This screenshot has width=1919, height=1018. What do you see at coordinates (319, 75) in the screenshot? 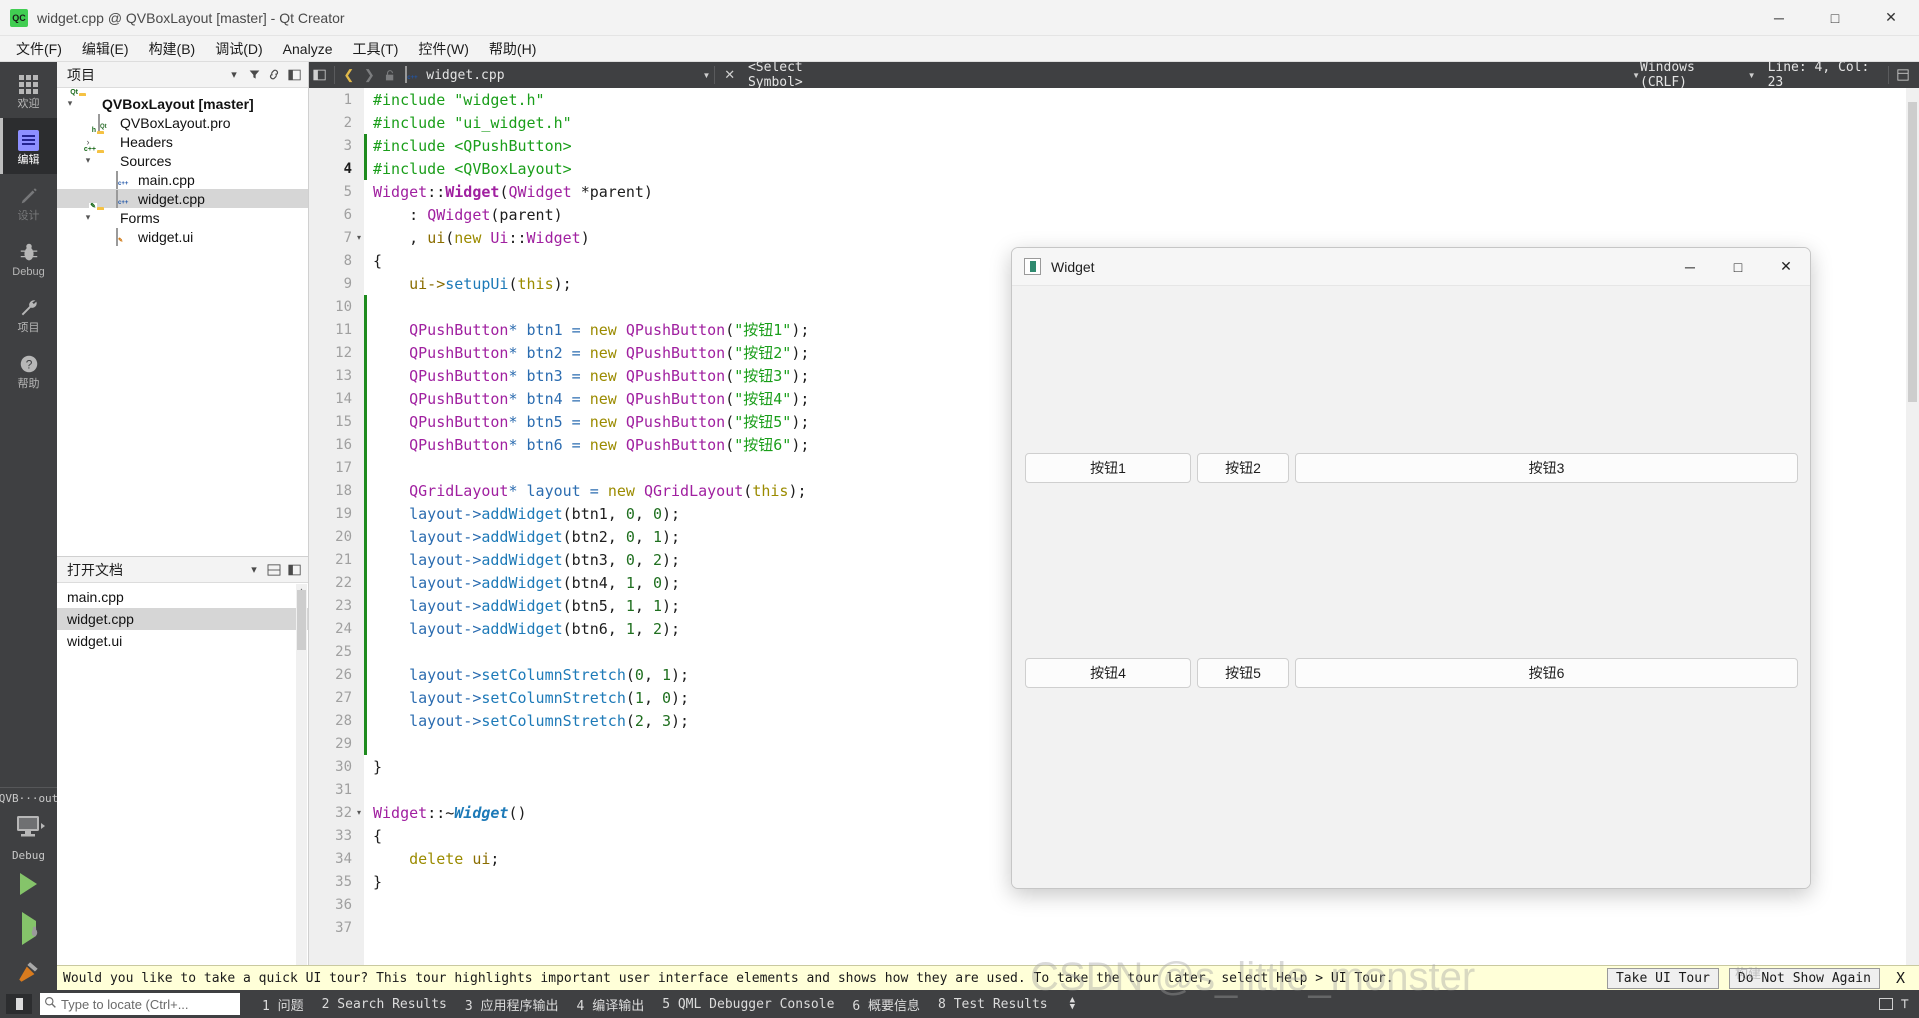
I see `split-editor-icon` at bounding box center [319, 75].